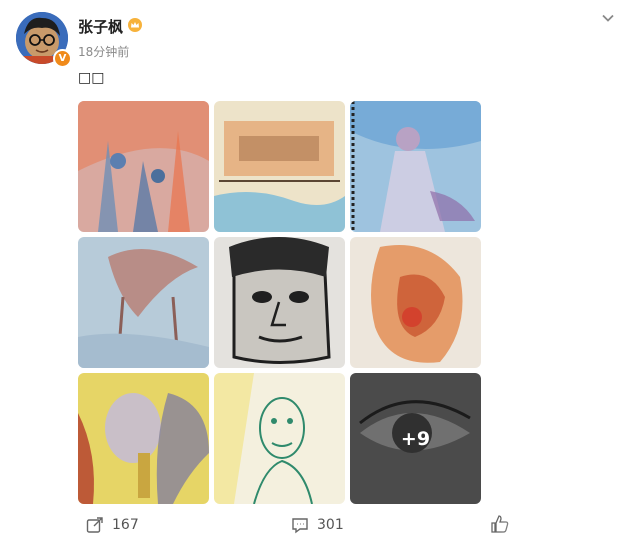 The width and height of the screenshot is (638, 546). Describe the element at coordinates (569, 527) in the screenshot. I see `toolbar-fade-overlay` at that location.